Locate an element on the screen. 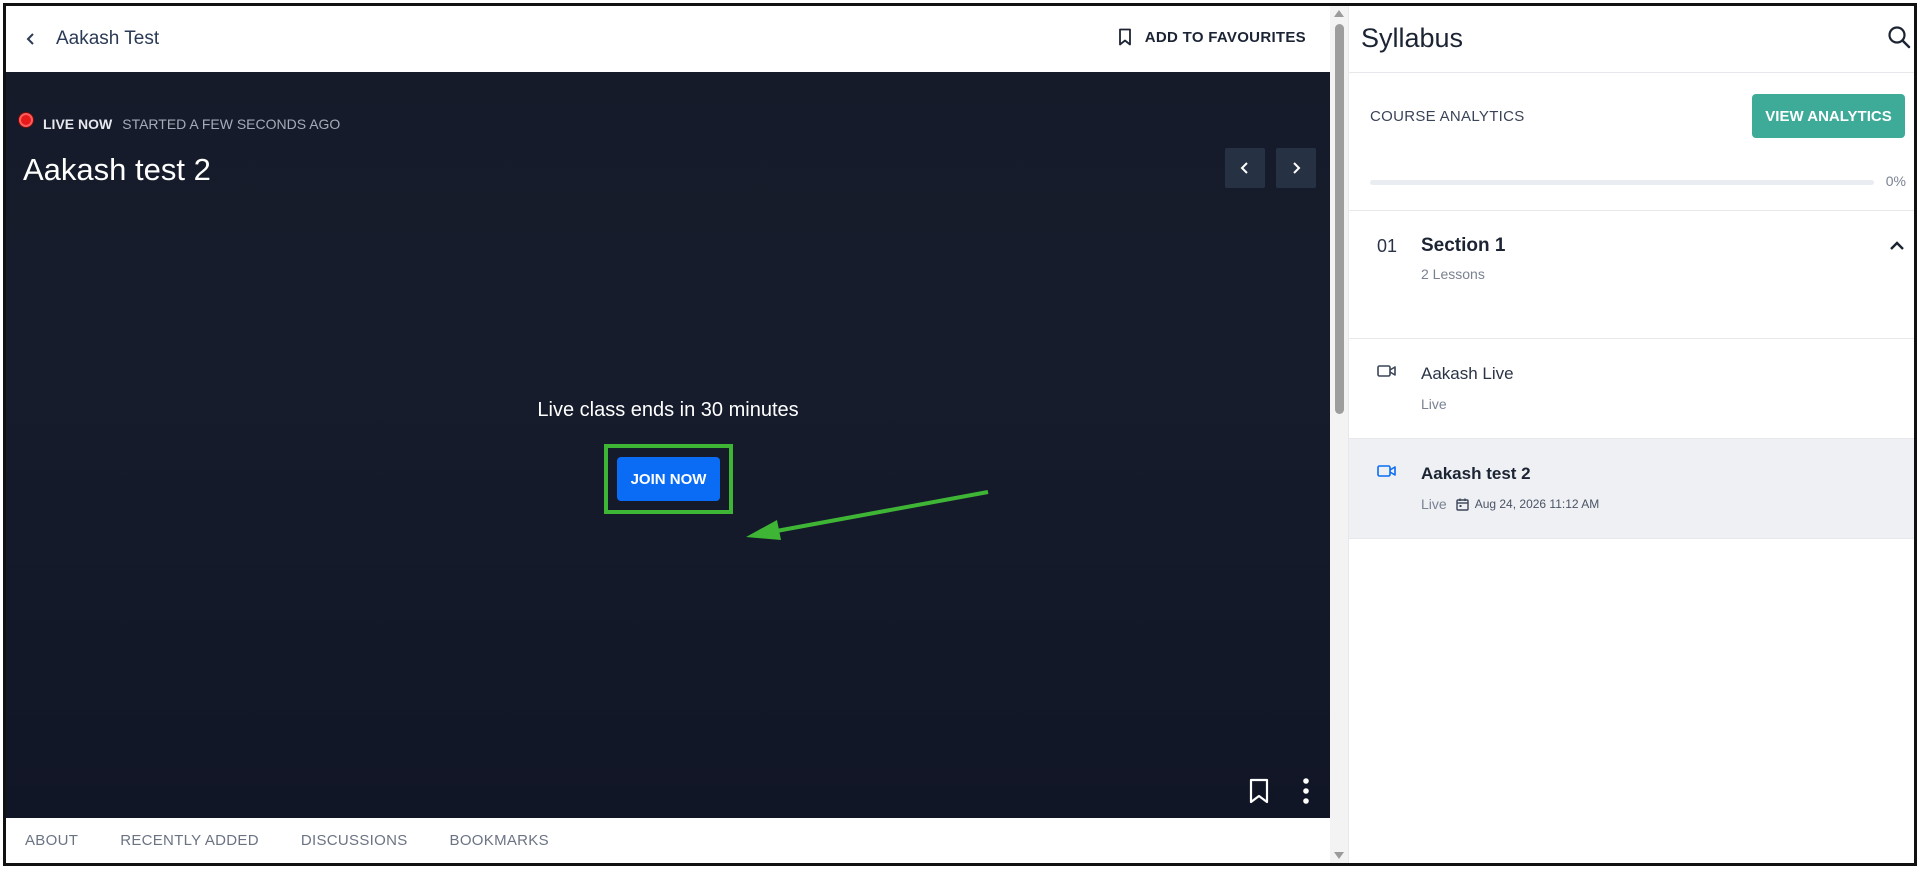  scroll-up-icon is located at coordinates (1339, 13).